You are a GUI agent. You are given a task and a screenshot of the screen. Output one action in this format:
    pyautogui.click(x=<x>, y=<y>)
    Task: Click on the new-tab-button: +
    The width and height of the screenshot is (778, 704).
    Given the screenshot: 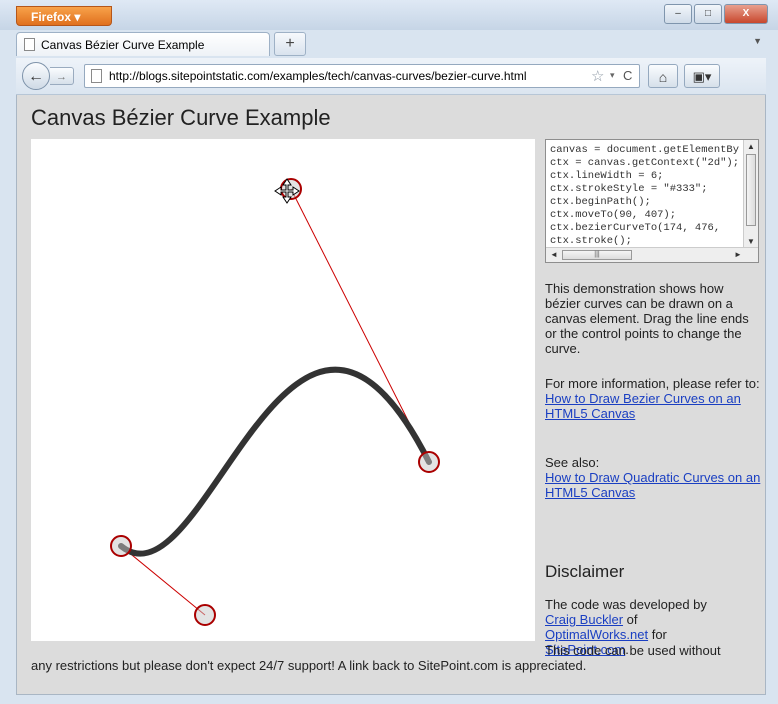 What is the action you would take?
    pyautogui.click(x=290, y=44)
    